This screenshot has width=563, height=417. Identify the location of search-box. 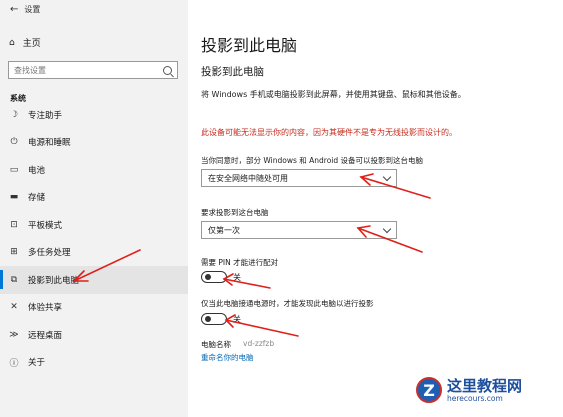
(93, 70).